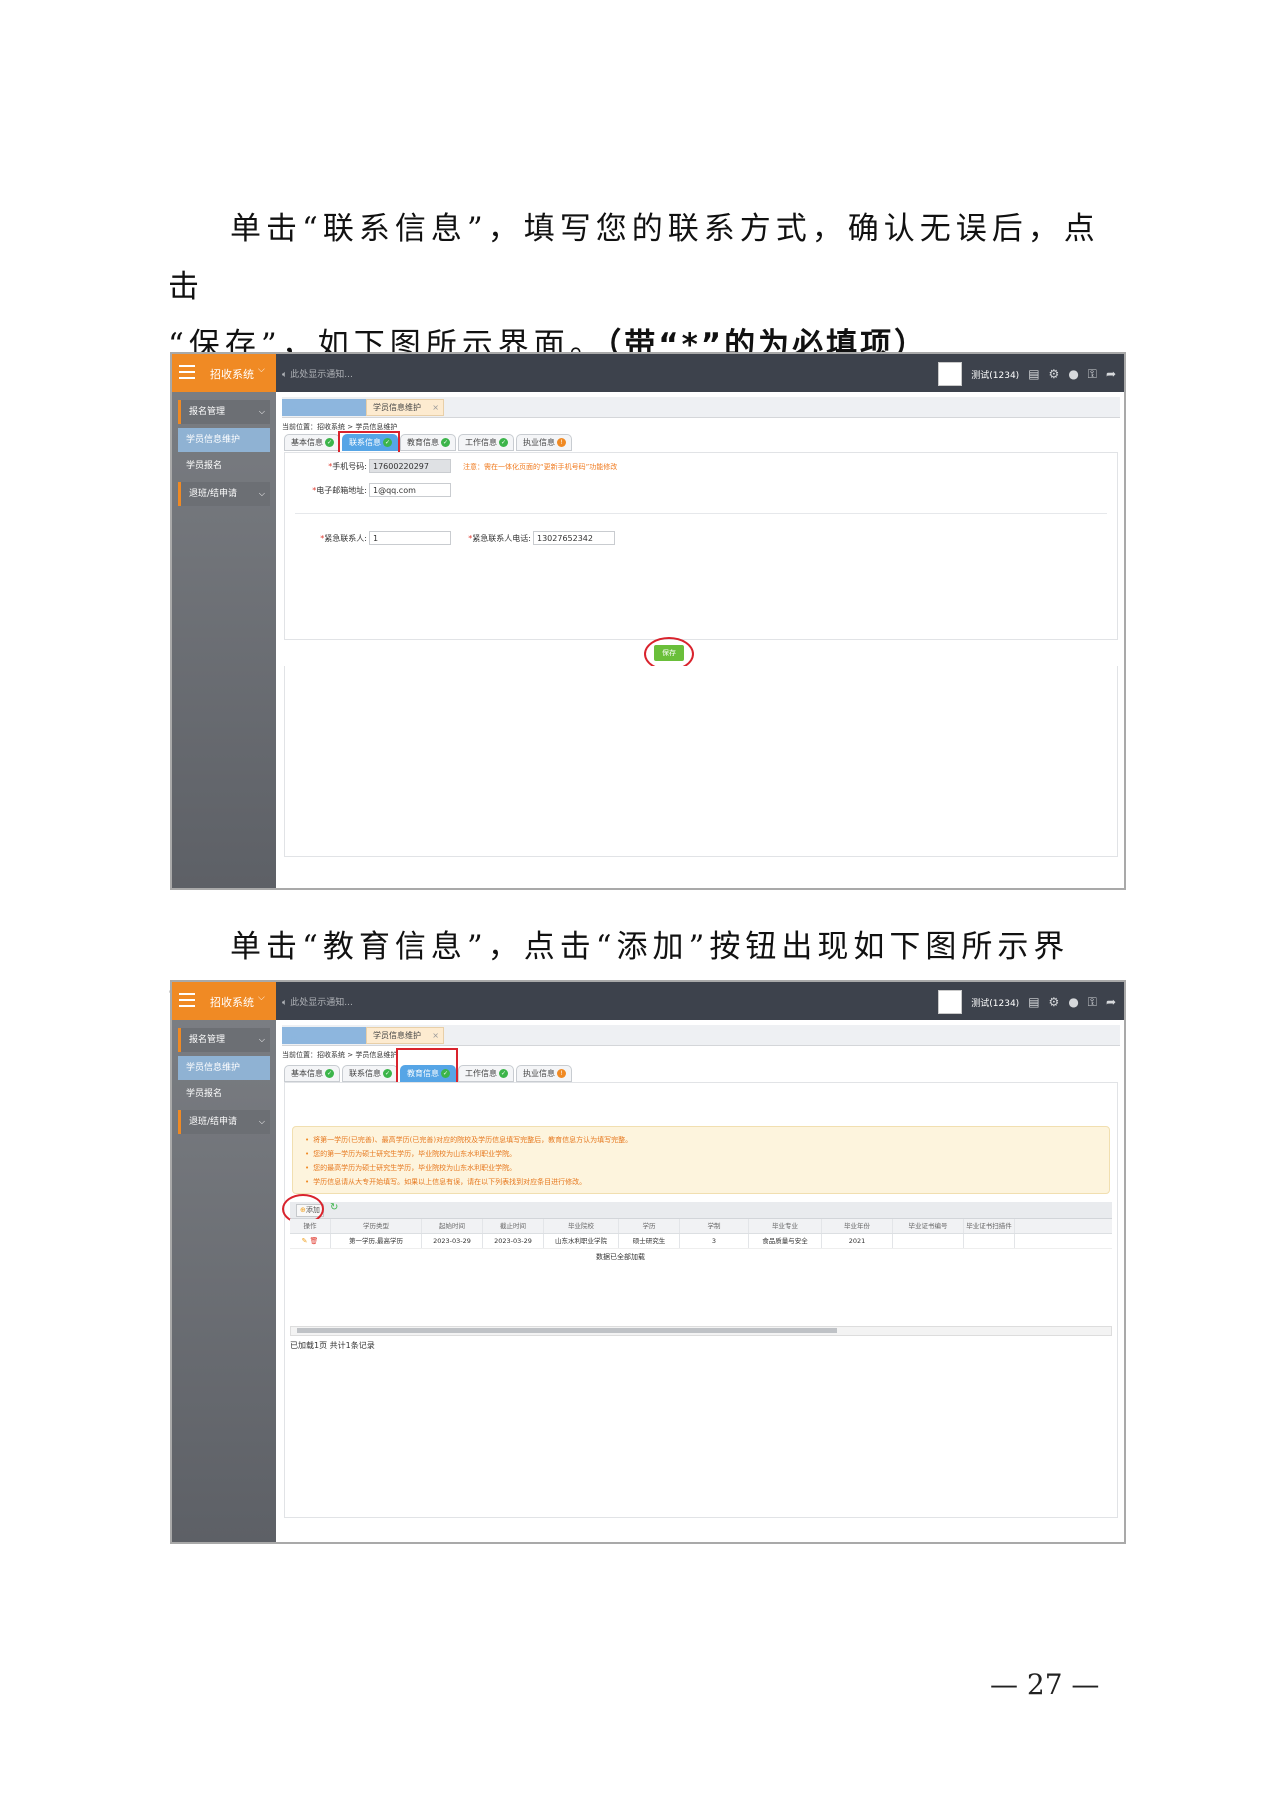 The image size is (1268, 1793). I want to click on tab-label: 学员信息维护, so click(397, 407).